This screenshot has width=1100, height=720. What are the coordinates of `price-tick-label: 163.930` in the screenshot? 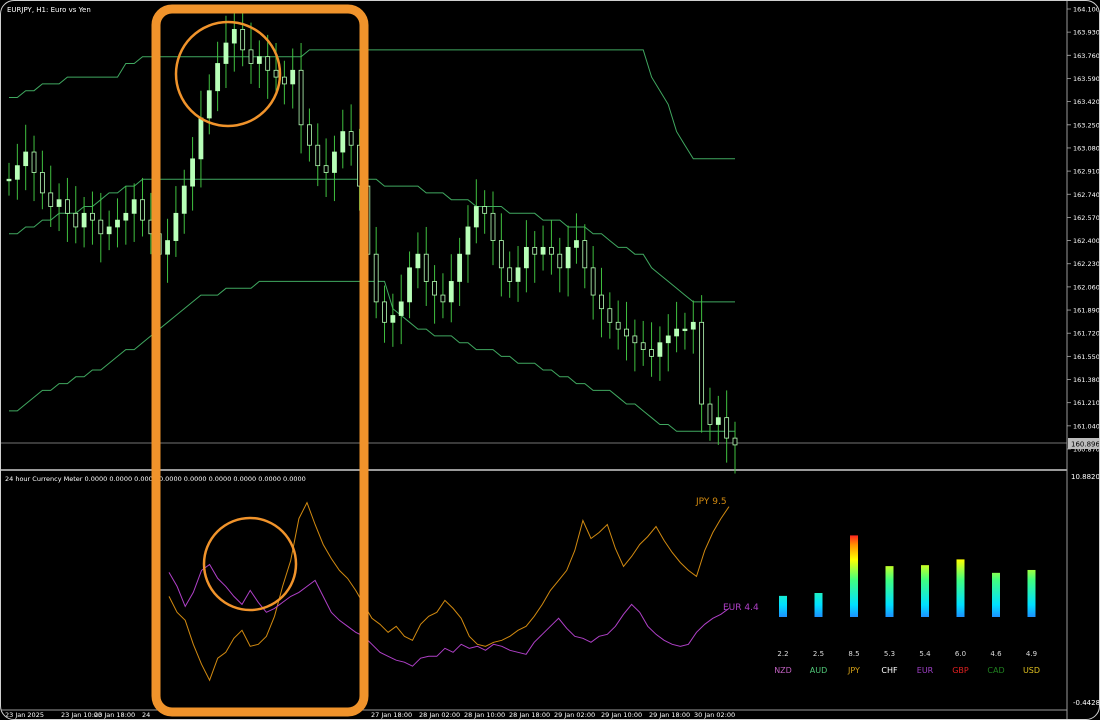 It's located at (1086, 33).